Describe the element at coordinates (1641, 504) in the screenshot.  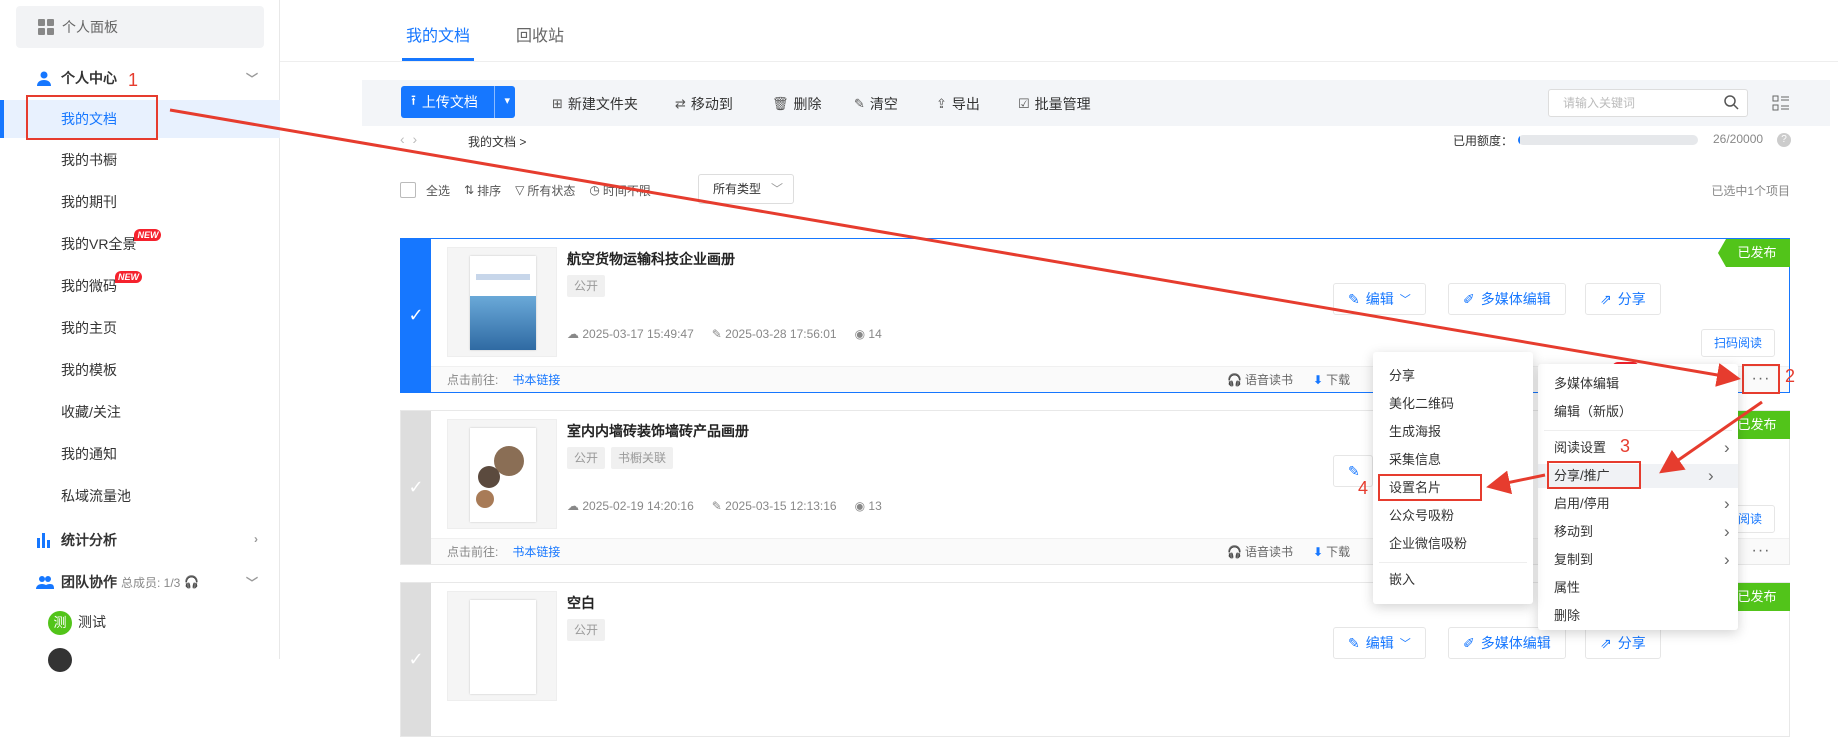
I see `menu-item-enable-disable: 启用/停用` at that location.